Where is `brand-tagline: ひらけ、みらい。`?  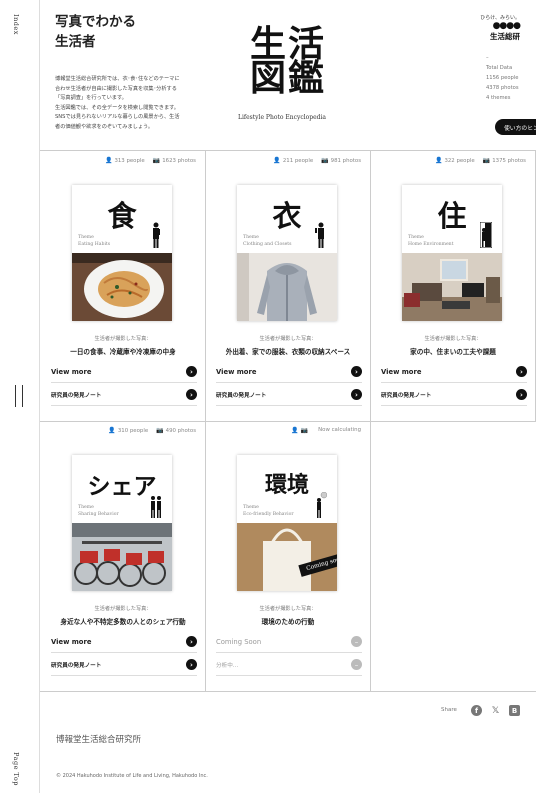
brand-tagline: ひらけ、みらい。 is located at coordinates (500, 18).